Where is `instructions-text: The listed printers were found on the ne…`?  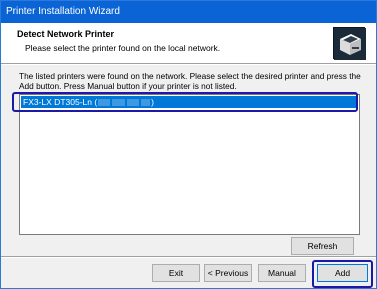
instructions-text: The listed printers were found on the ne… is located at coordinates (190, 81).